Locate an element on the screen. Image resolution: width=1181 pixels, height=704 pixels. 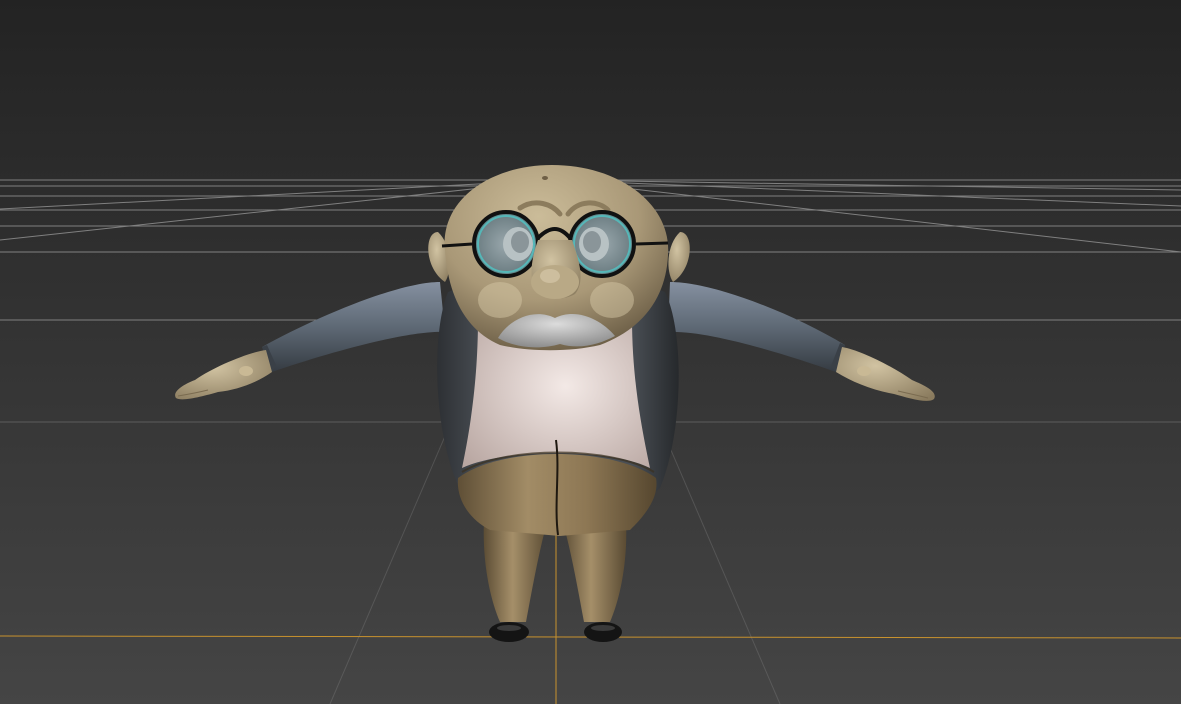
nose is located at coordinates (556, 269).